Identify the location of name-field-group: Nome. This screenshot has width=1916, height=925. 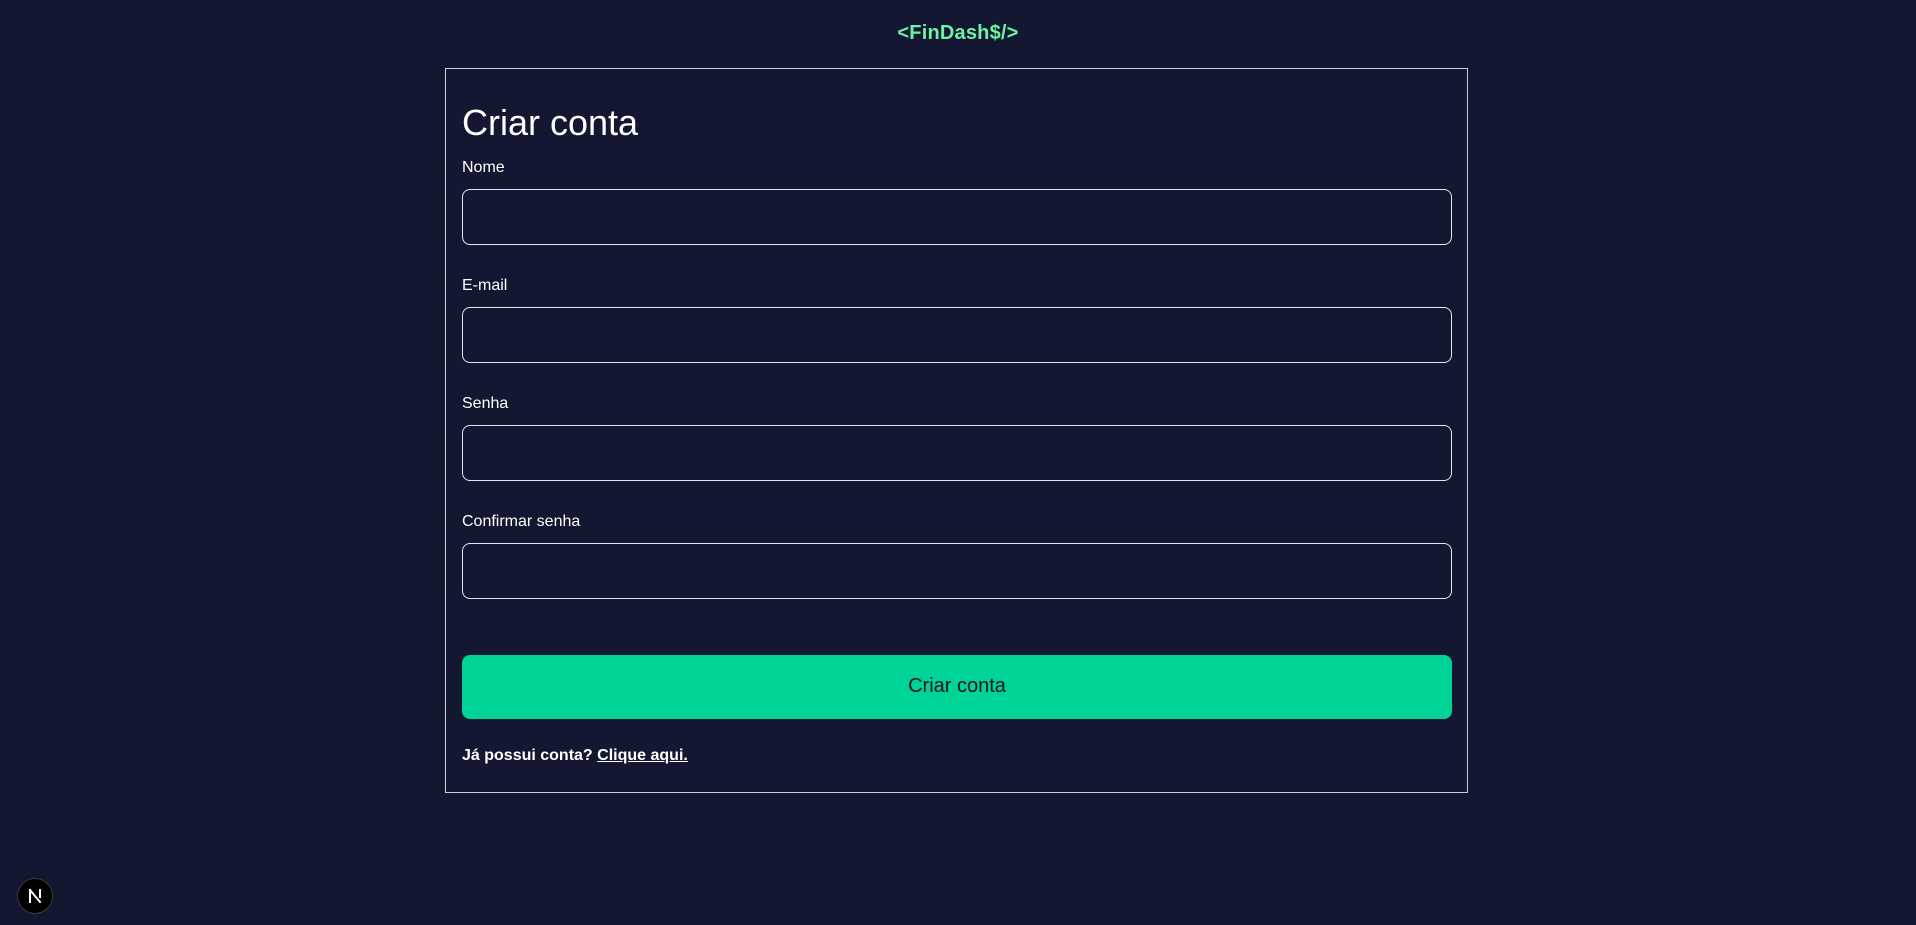
(957, 201).